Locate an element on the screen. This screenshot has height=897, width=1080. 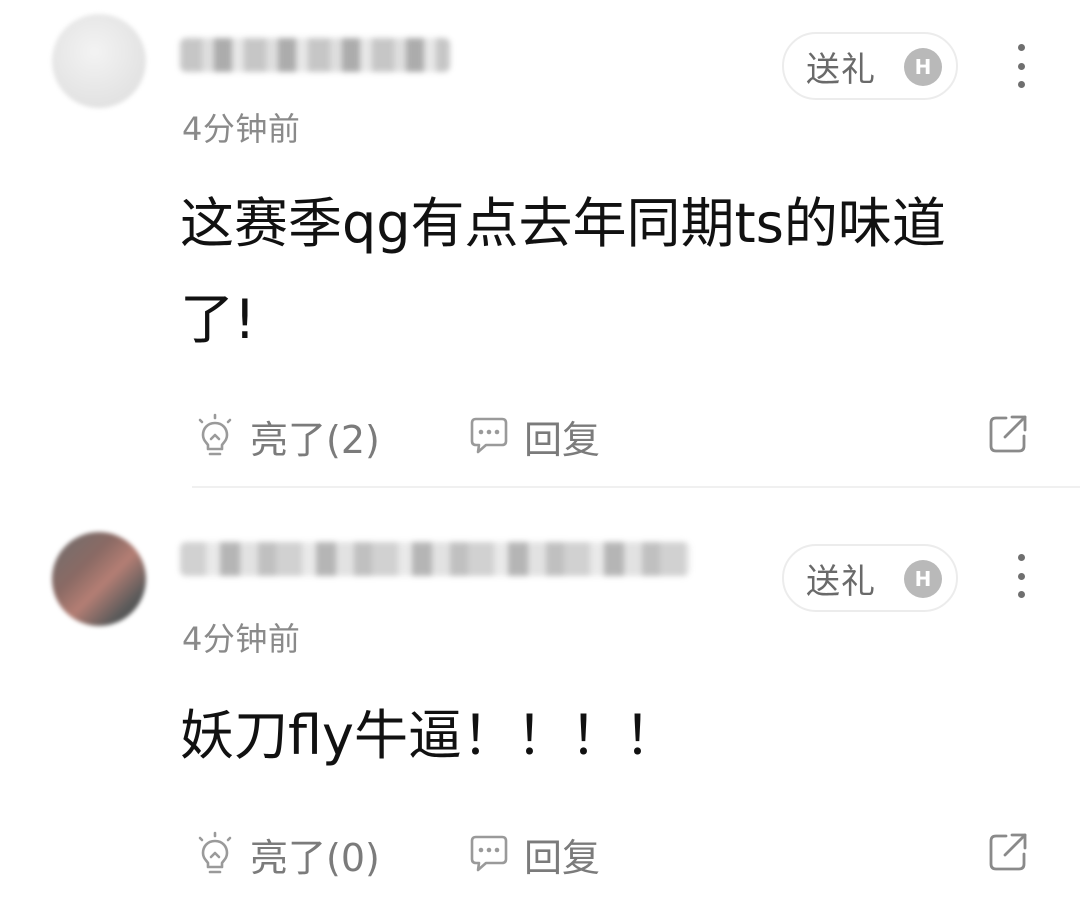
like-count-label: 亮了(2) is located at coordinates (315, 439).